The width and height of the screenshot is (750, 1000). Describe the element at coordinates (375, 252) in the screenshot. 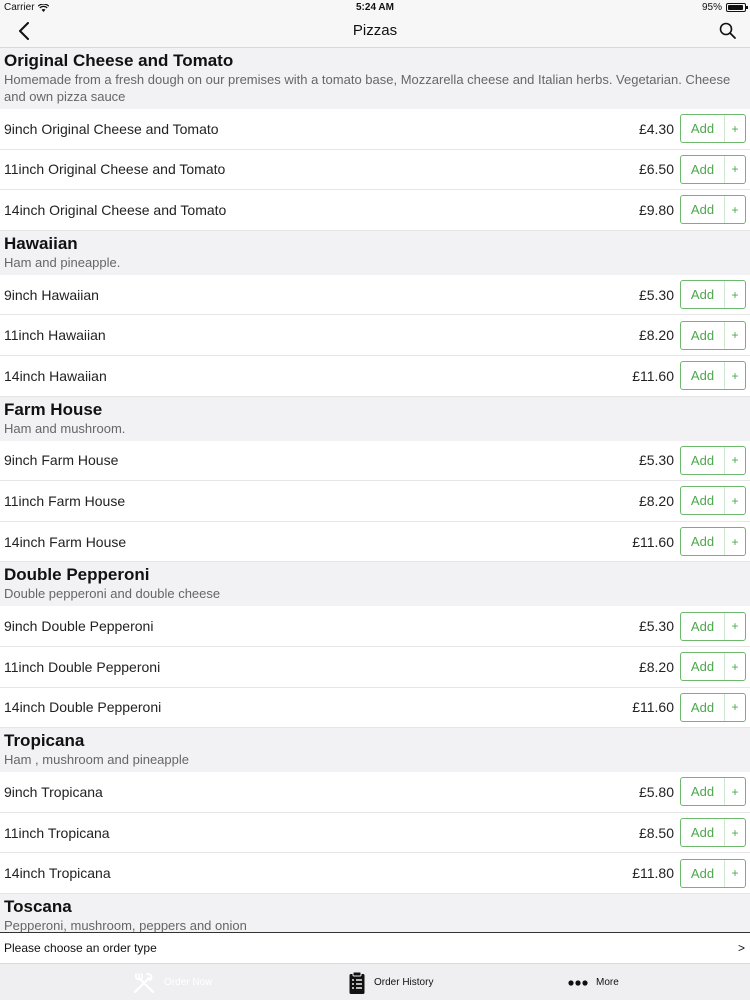

I see `section-header: Hawaiian Ham and pineapple.` at that location.